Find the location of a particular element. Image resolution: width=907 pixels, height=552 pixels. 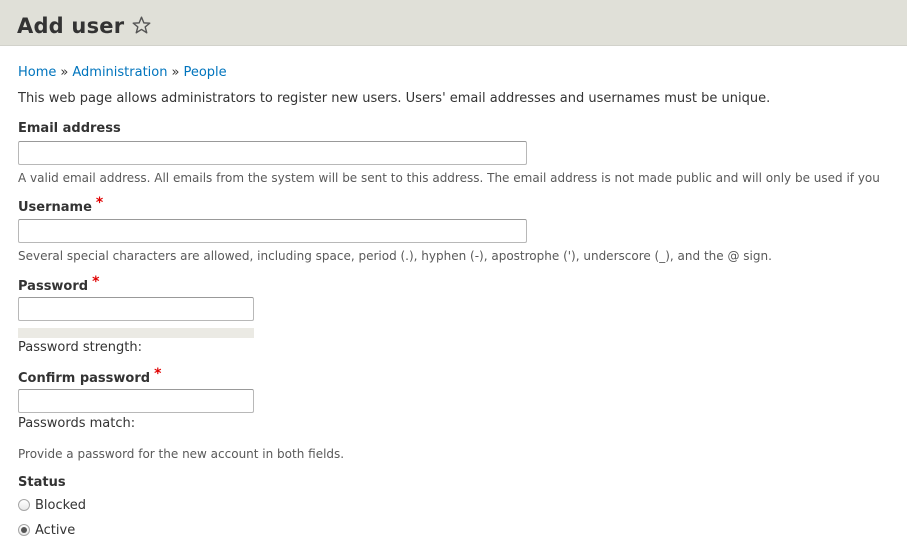

confirm-password-label-text: Confirm password is located at coordinates (84, 378).